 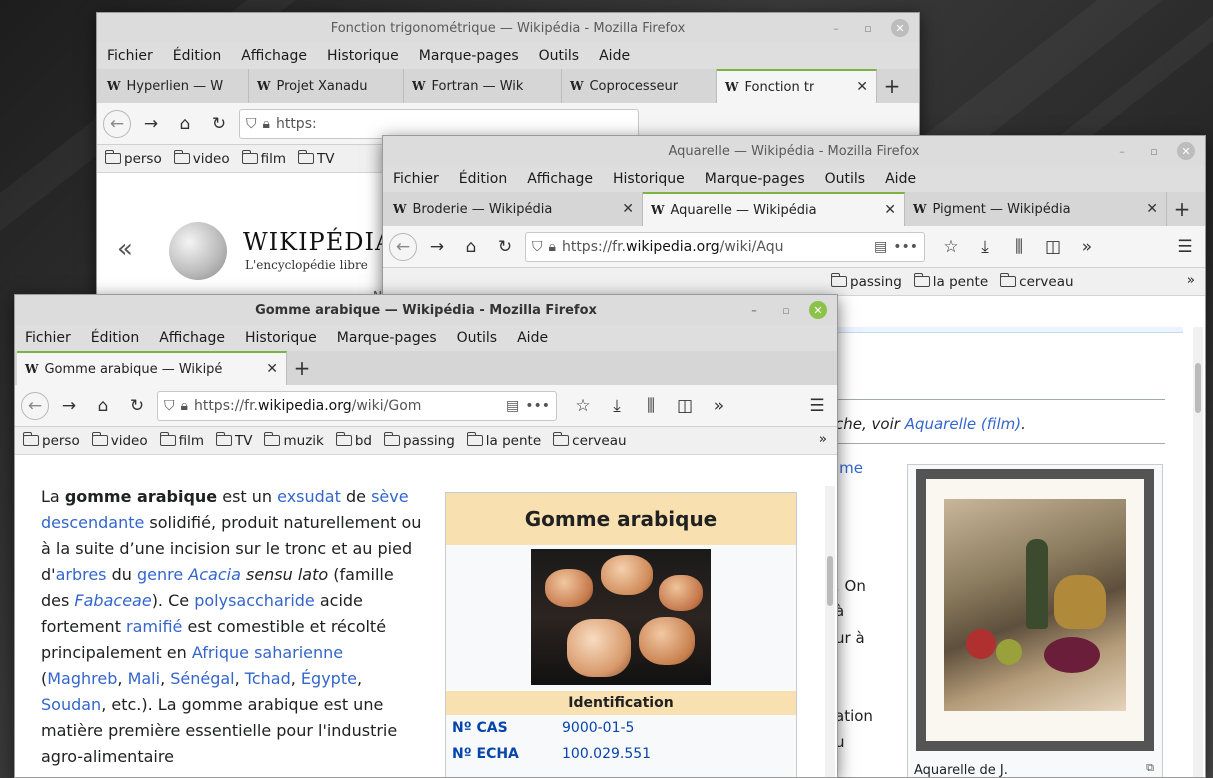 I want to click on enlarge-icon: ⧉, so click(x=1150, y=768).